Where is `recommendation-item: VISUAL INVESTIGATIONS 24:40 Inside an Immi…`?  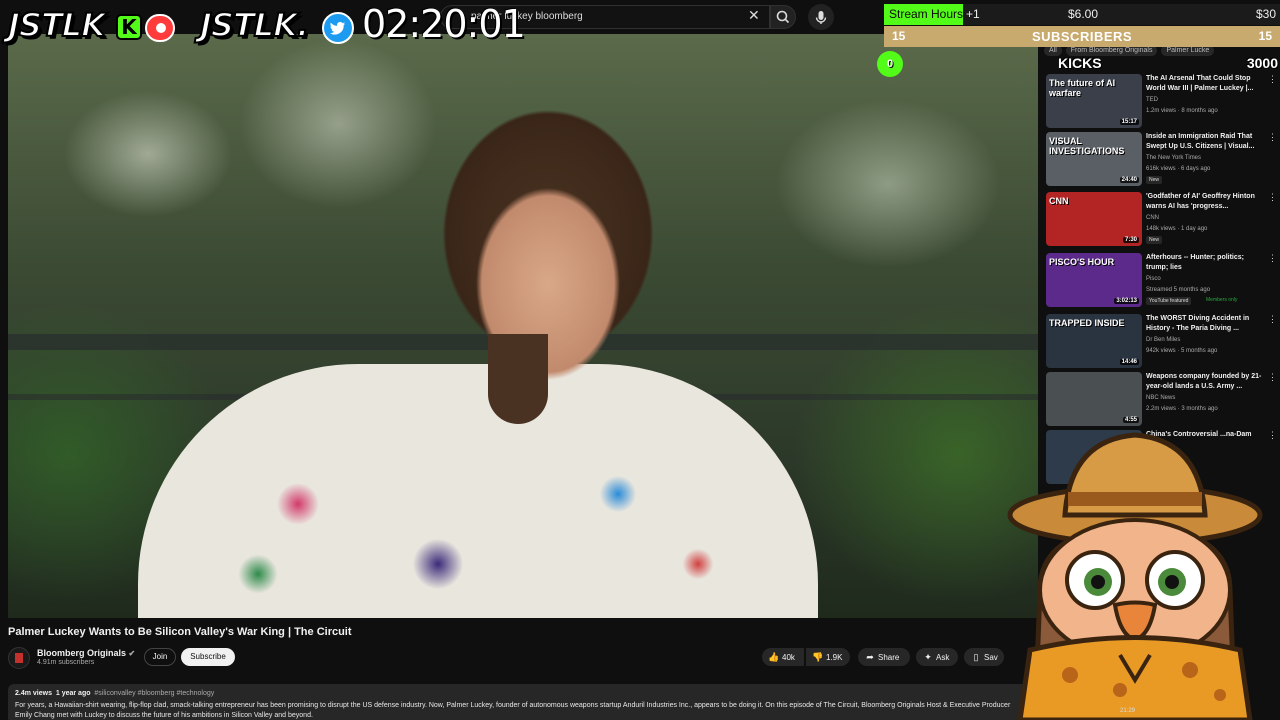 recommendation-item: VISUAL INVESTIGATIONS 24:40 Inside an Immi… is located at coordinates (1161, 161).